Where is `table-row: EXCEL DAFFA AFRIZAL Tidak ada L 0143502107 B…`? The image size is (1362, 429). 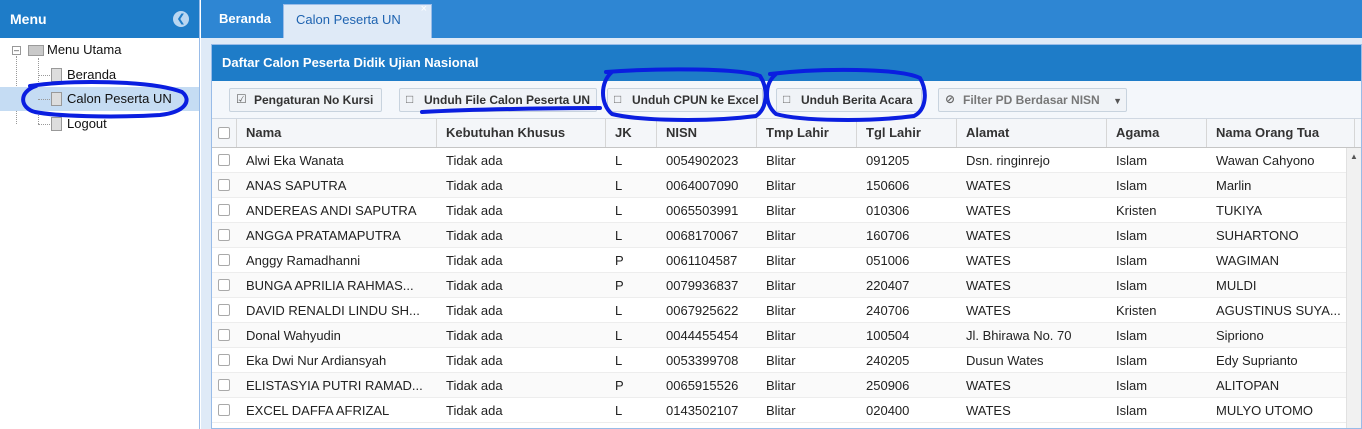 table-row: EXCEL DAFFA AFRIZAL Tidak ada L 0143502107 B… is located at coordinates (779, 410).